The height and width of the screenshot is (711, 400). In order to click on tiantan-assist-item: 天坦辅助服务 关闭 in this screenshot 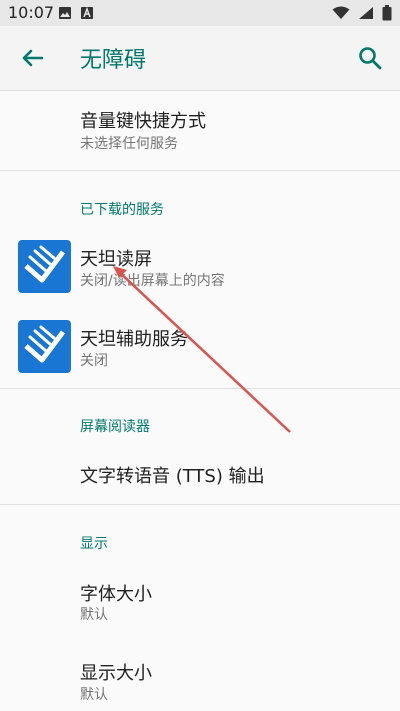, I will do `click(200, 346)`.